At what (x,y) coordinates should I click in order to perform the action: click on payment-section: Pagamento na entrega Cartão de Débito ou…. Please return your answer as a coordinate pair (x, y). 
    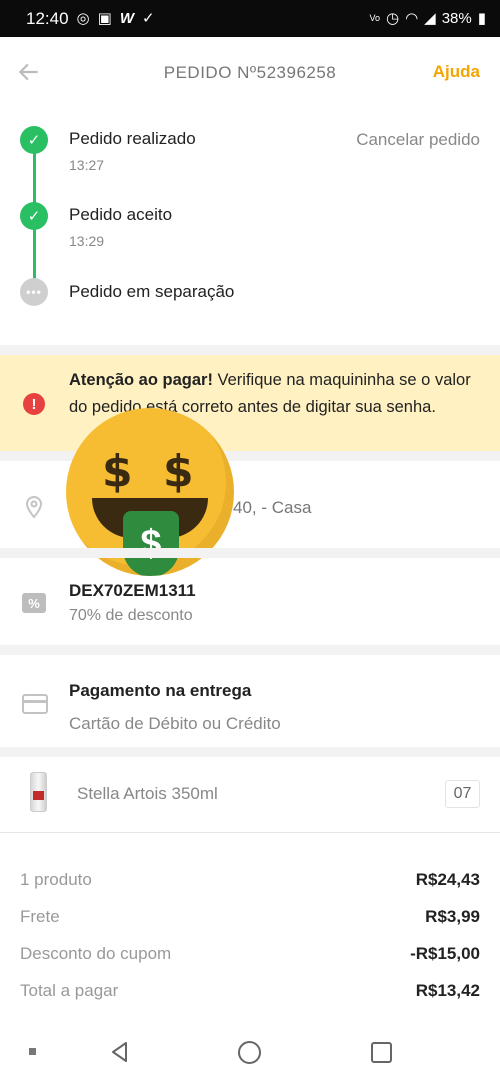
    Looking at the image, I should click on (250, 702).